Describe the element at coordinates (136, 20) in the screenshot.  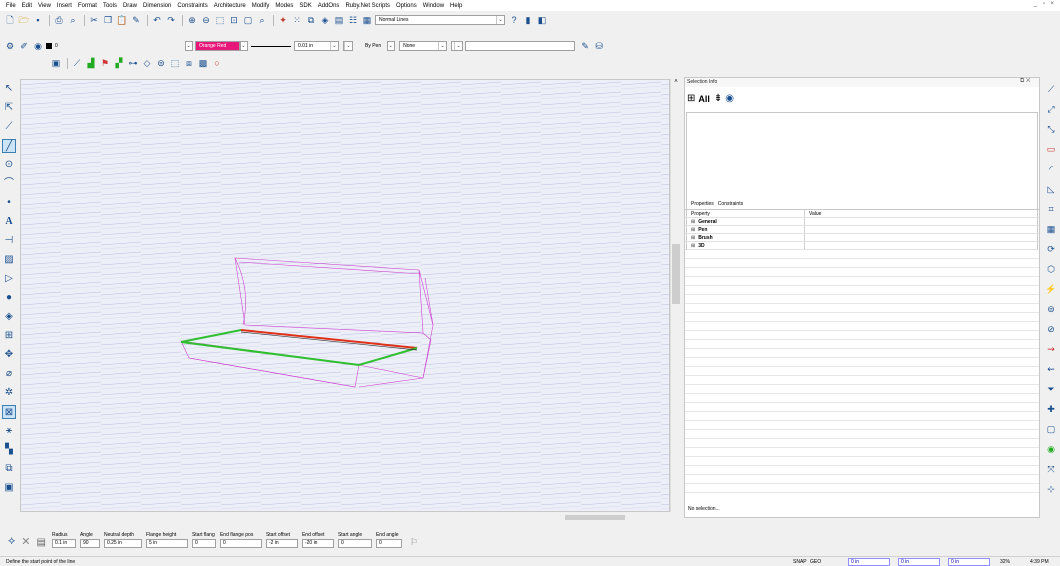
I see `format-painter-icon: ✎` at that location.